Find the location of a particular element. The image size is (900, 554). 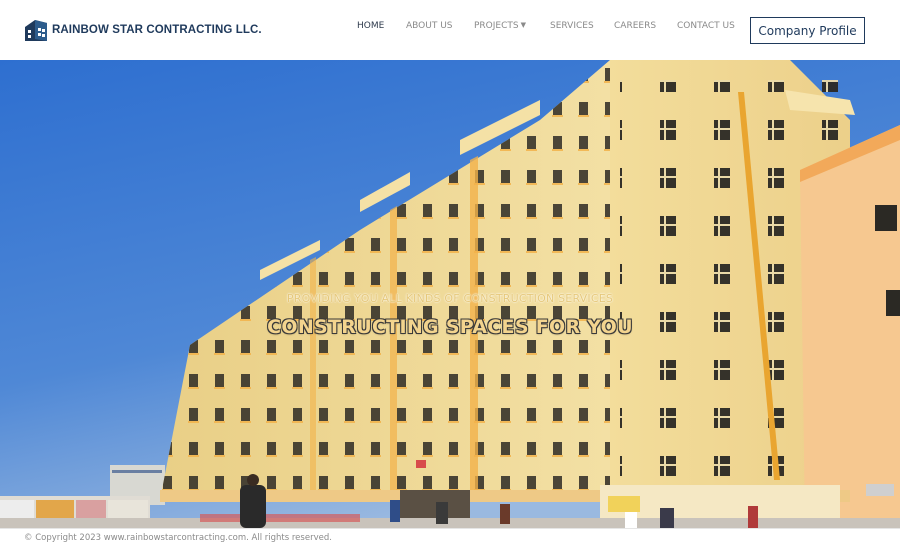

nav-home-label: HOME is located at coordinates (371, 26).